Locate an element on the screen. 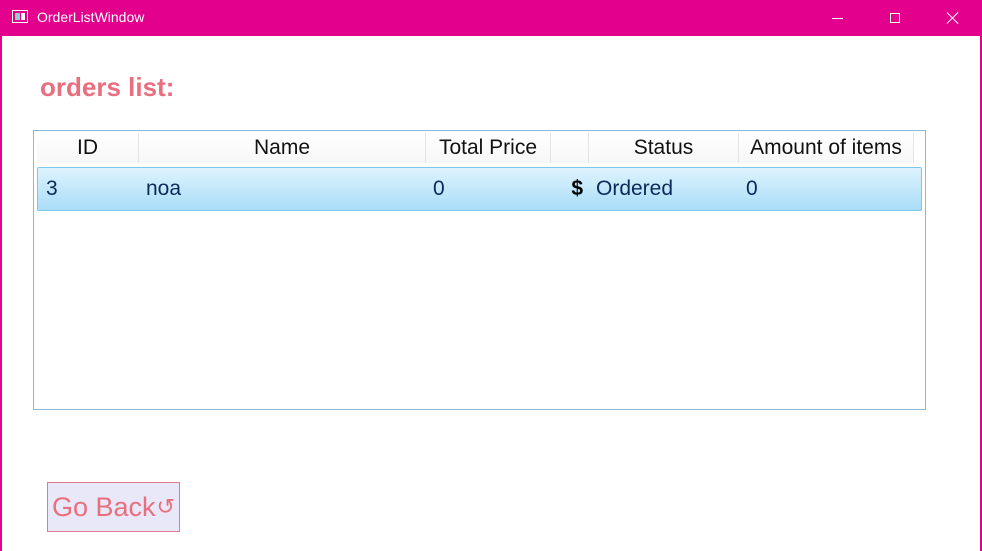  column-header-id: ID is located at coordinates (88, 148).